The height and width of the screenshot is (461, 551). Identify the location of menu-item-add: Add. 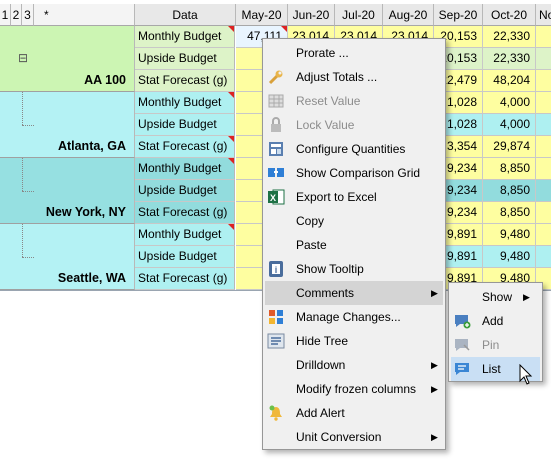
(495, 321).